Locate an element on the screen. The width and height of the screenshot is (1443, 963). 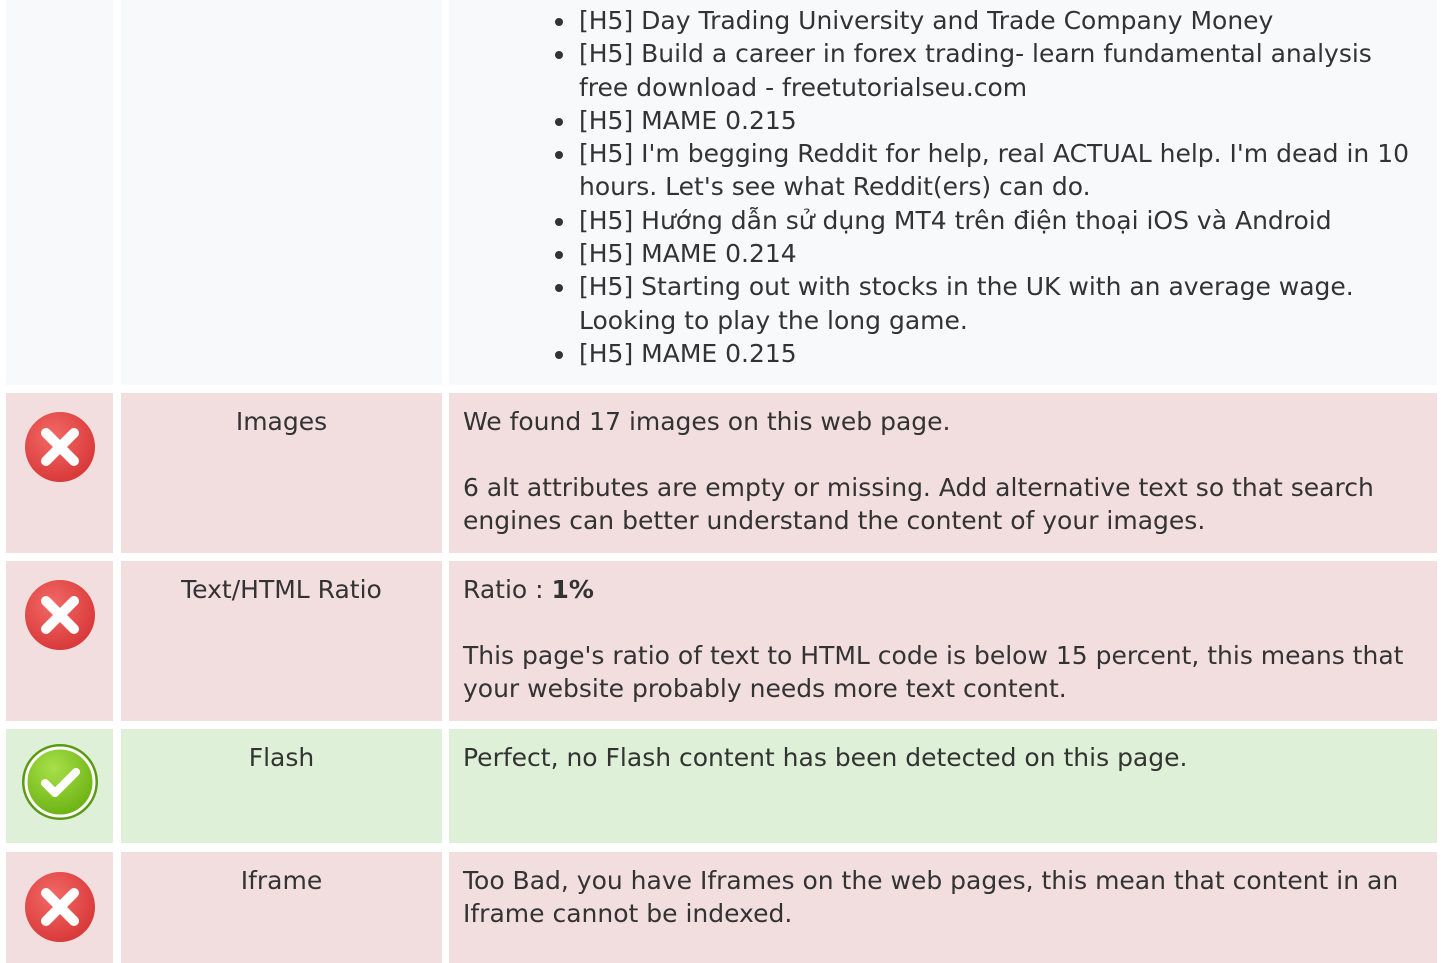
images-count-text: We found 17 images on this web page. is located at coordinates (707, 421).